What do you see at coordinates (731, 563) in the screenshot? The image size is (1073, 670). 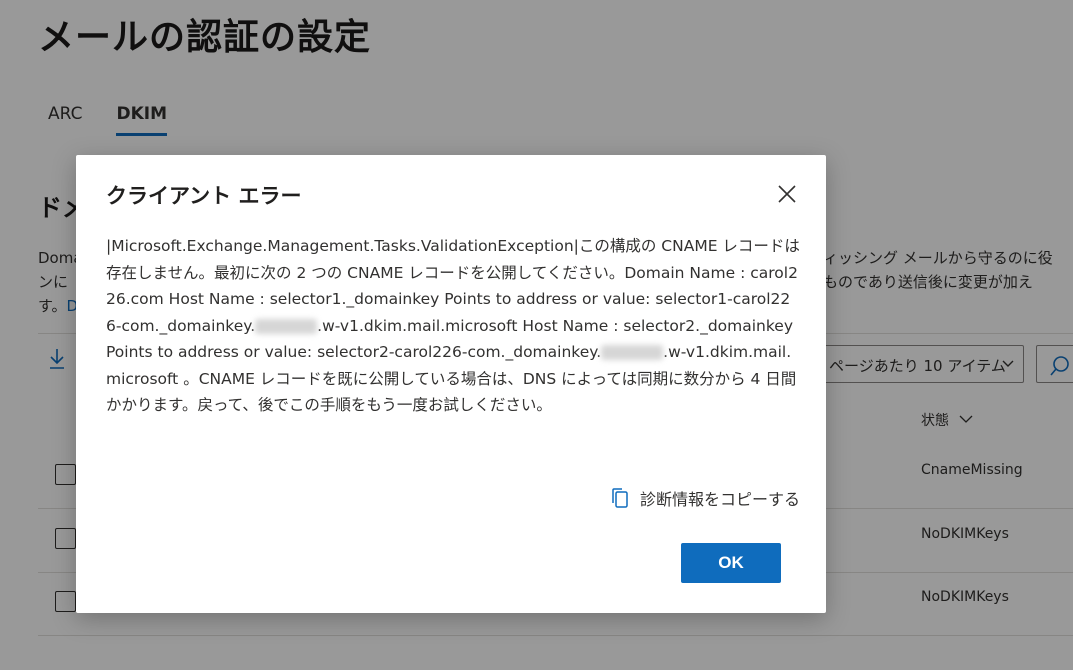 I see `ok-button: OK` at bounding box center [731, 563].